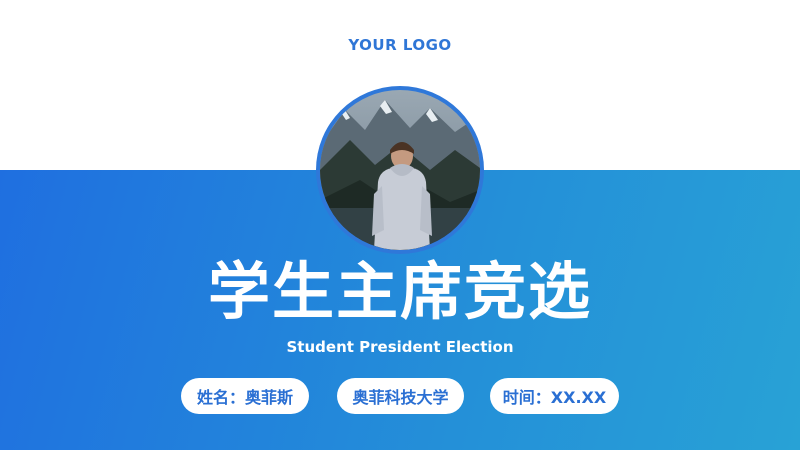 Image resolution: width=800 pixels, height=450 pixels. I want to click on page-title: 学生主席竞选, so click(399, 291).